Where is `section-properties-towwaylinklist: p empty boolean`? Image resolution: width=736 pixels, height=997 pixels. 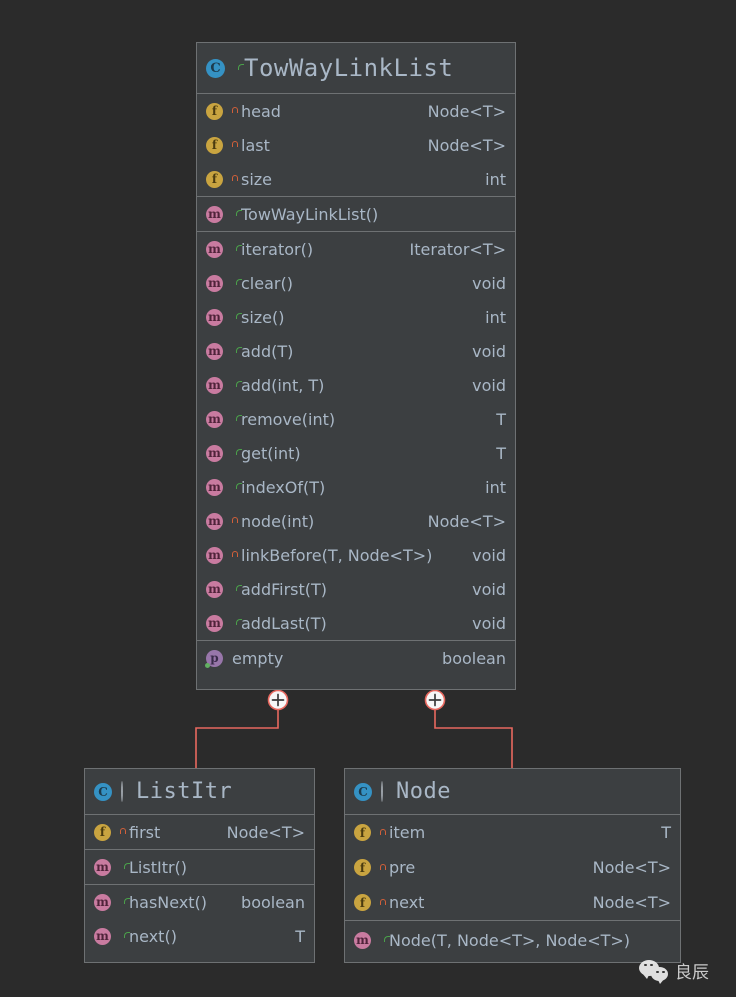
section-properties-towwaylinklist: p empty boolean is located at coordinates (356, 657).